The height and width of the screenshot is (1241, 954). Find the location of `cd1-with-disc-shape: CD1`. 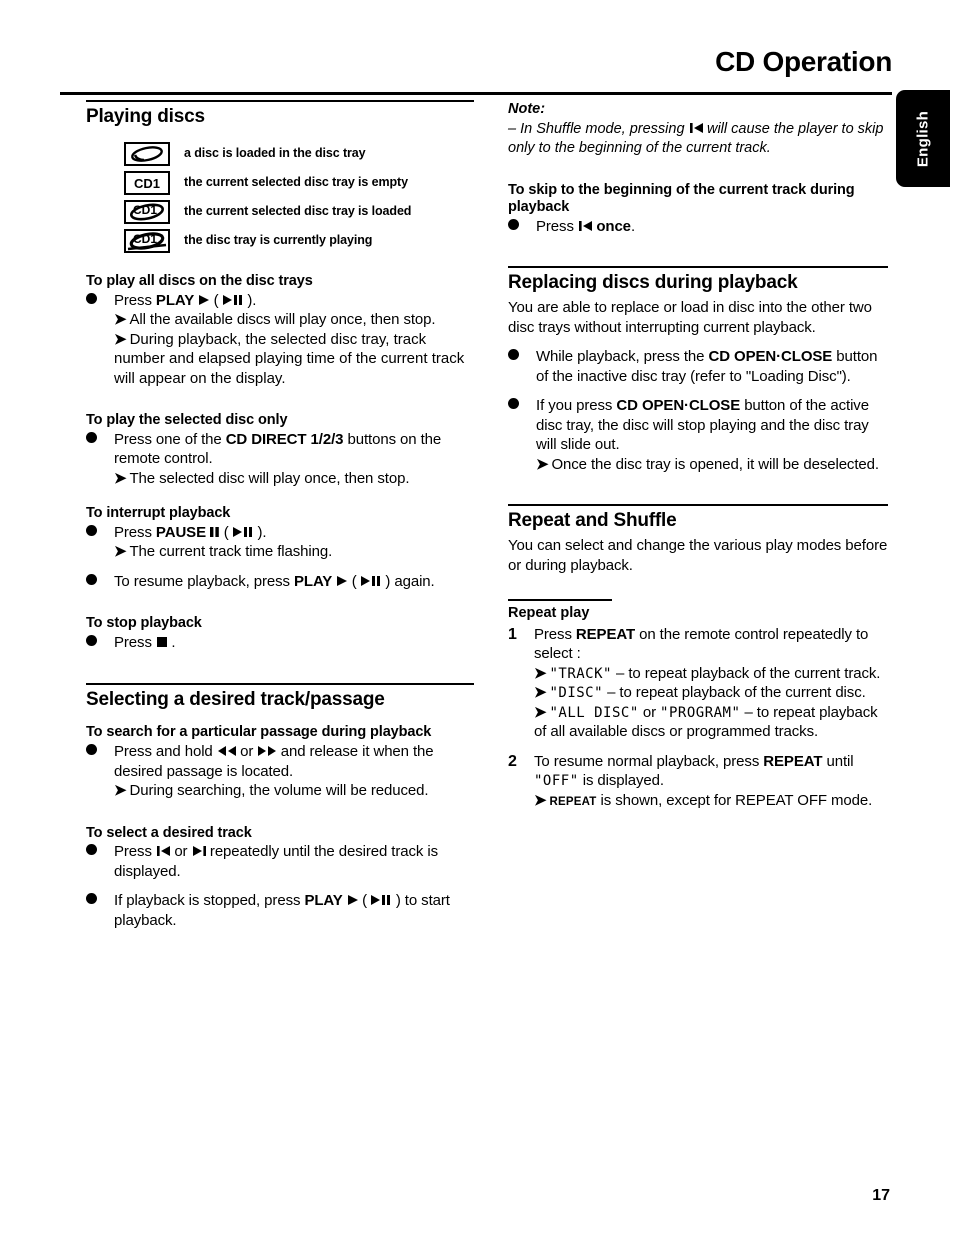

cd1-with-disc-shape: CD1 is located at coordinates (147, 212).